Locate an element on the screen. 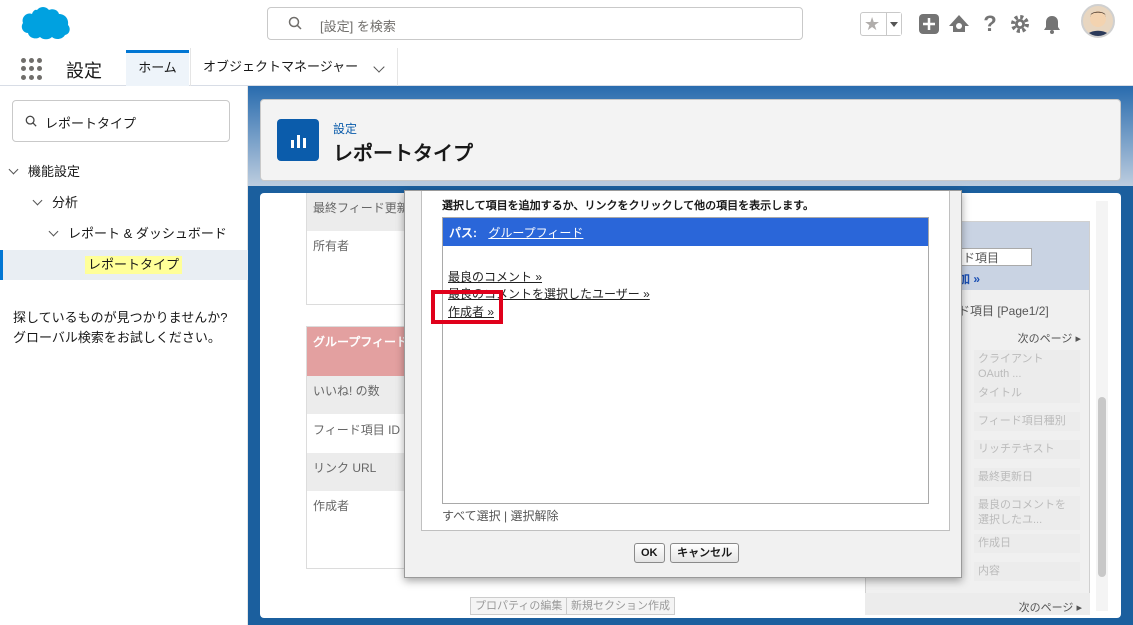 The width and height of the screenshot is (1133, 625). path-bar: パス: グループフィード is located at coordinates (685, 232).